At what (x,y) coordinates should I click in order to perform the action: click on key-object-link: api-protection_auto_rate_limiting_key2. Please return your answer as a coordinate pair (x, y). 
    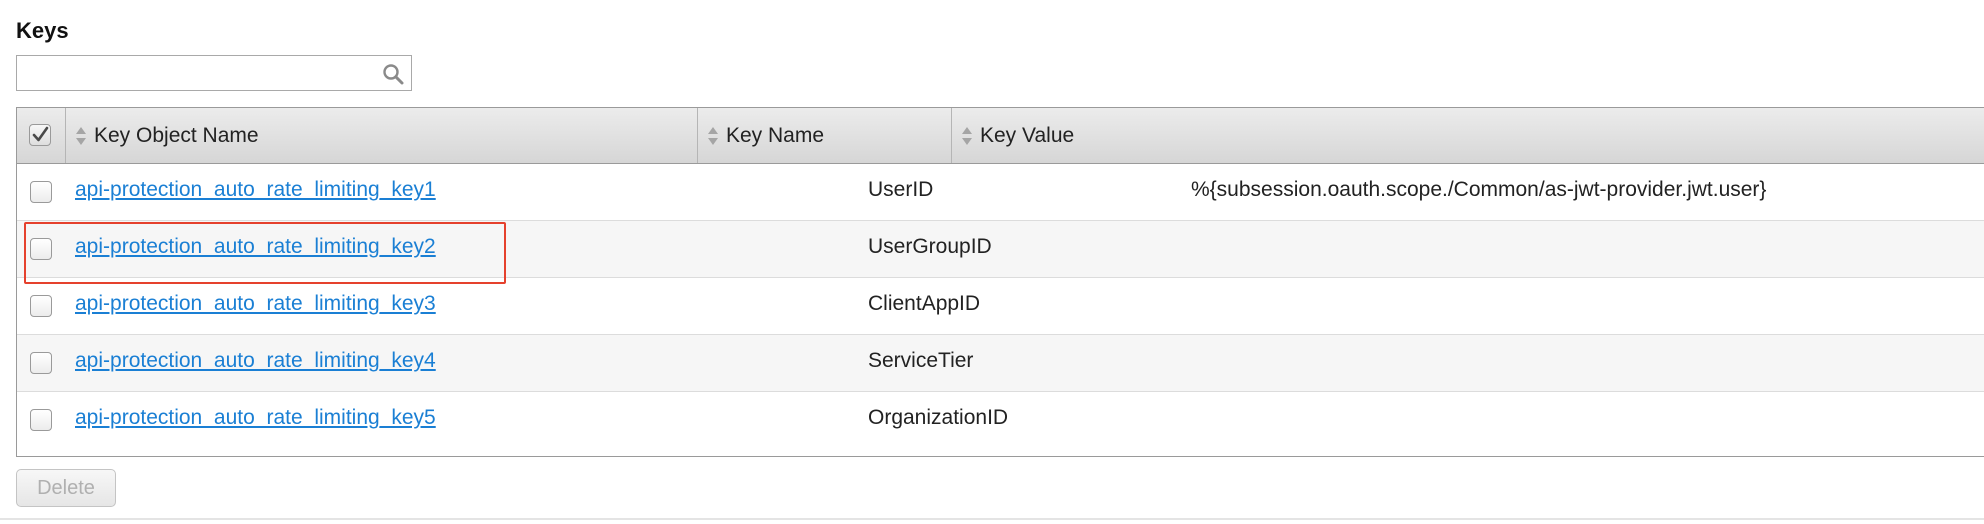
    Looking at the image, I should click on (255, 247).